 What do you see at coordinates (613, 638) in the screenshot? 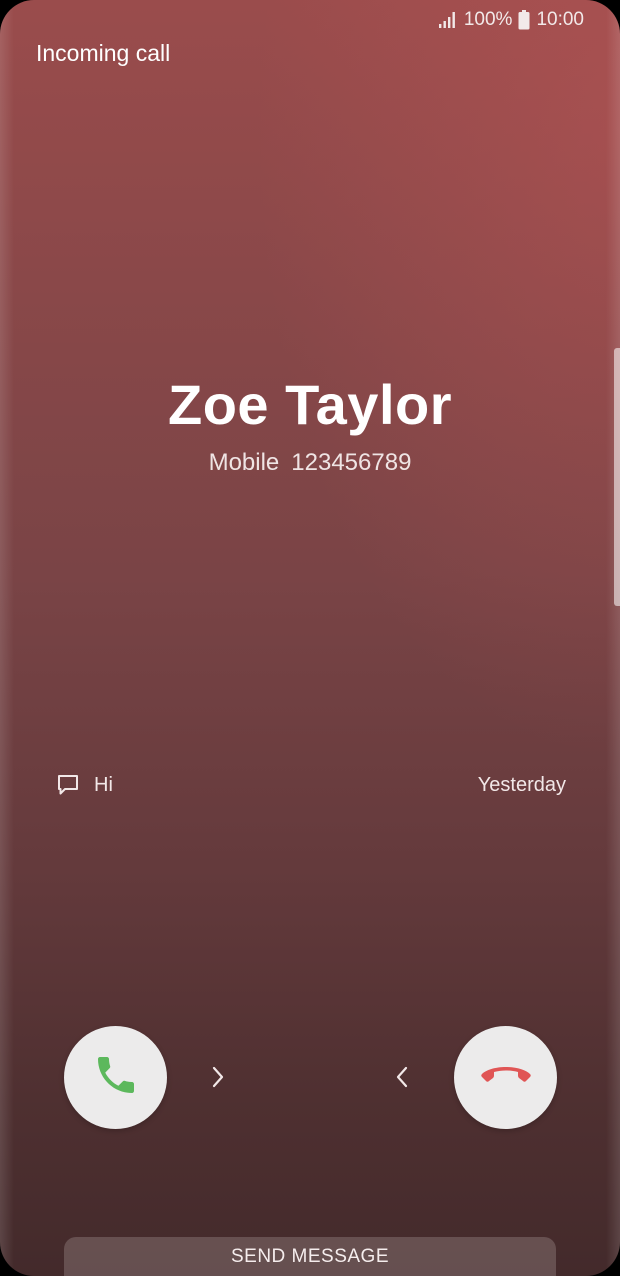
I see `screen-edge-right` at bounding box center [613, 638].